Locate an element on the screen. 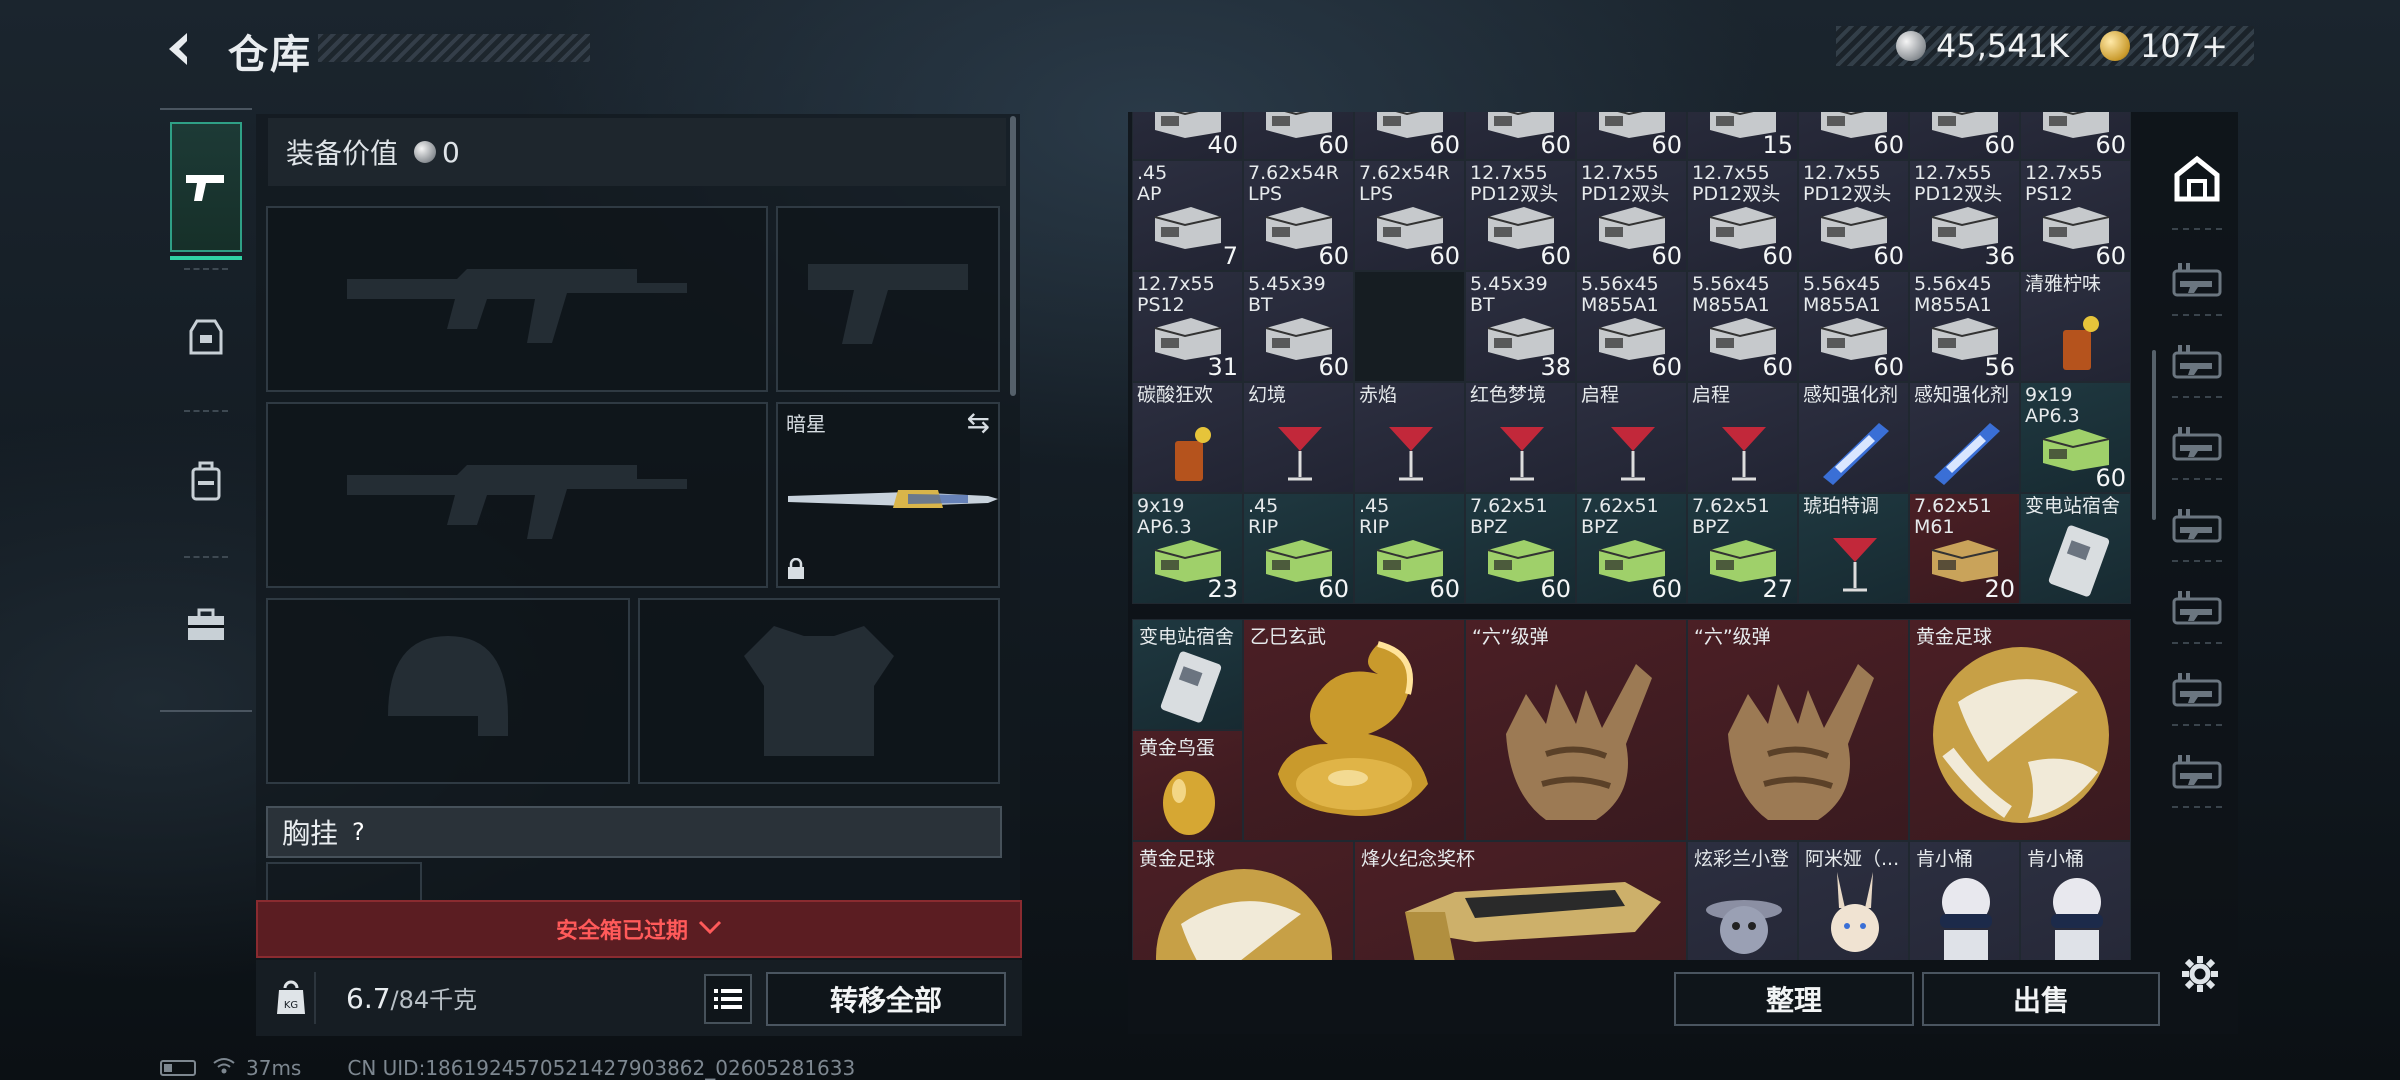 The width and height of the screenshot is (2400, 1080). swap-icon: ⇆ is located at coordinates (978, 422).